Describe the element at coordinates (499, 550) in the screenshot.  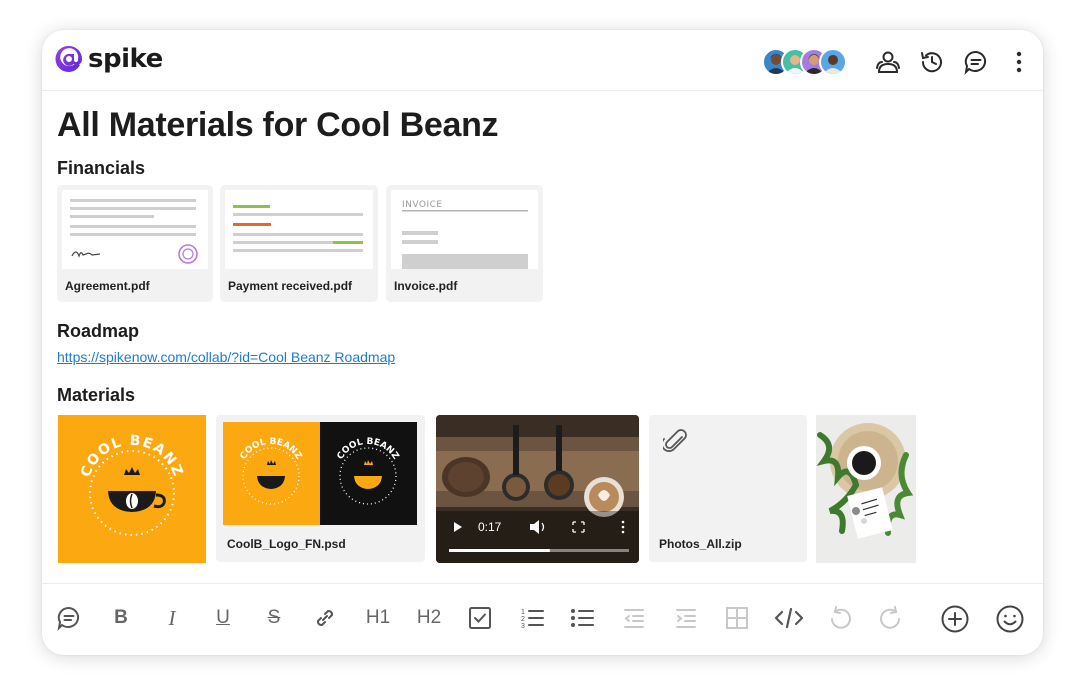
I see `video-progress-fill` at that location.